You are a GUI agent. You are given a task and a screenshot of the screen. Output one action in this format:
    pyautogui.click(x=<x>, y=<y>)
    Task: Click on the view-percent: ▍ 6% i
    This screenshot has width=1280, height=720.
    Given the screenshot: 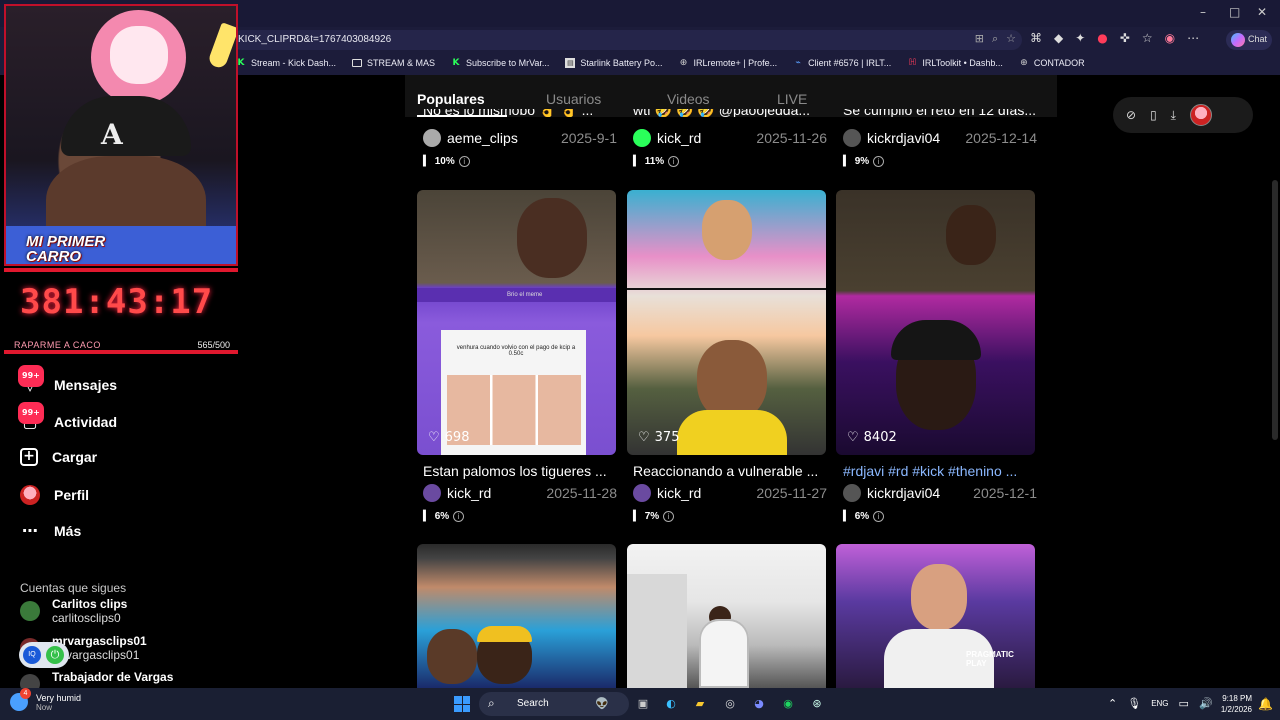 What is the action you would take?
    pyautogui.click(x=444, y=516)
    